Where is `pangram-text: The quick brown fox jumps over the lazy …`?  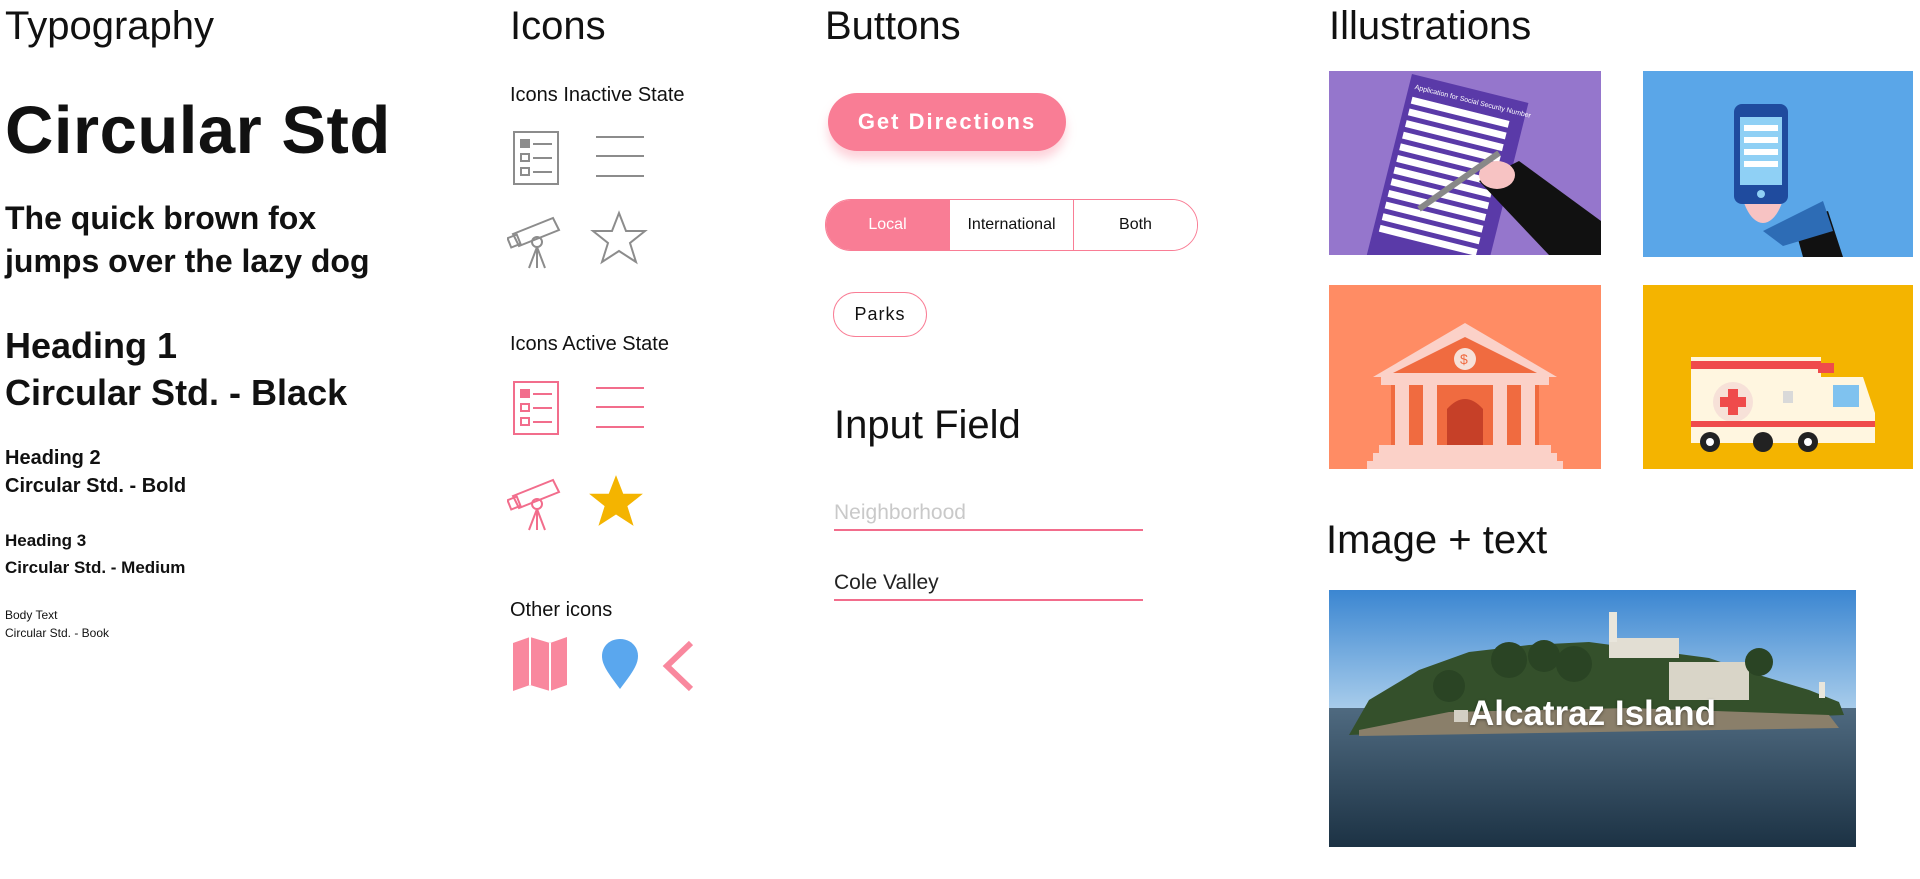
pangram-text: The quick brown fox jumps over the lazy … is located at coordinates (187, 239).